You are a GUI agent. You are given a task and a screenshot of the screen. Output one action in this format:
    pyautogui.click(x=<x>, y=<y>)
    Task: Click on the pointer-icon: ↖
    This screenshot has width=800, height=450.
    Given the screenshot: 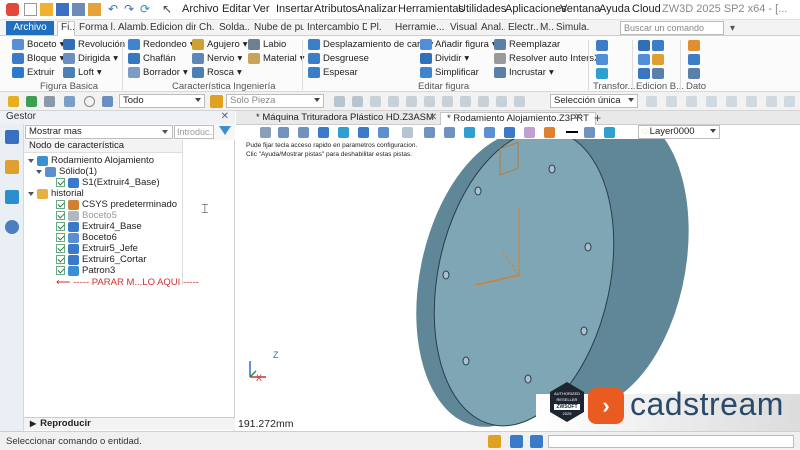 What is the action you would take?
    pyautogui.click(x=168, y=9)
    